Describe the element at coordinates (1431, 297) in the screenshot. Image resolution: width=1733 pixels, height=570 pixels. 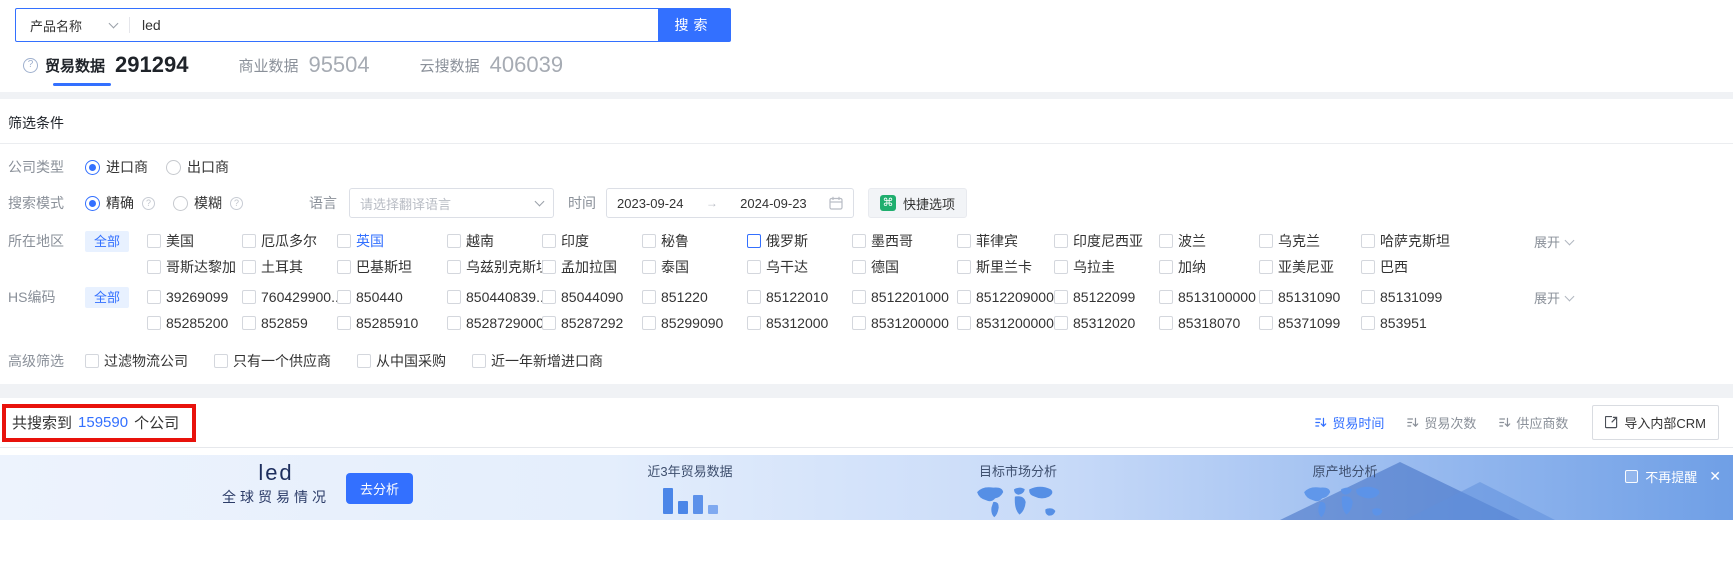
I see `hs-checkbox-item: 85131099` at that location.